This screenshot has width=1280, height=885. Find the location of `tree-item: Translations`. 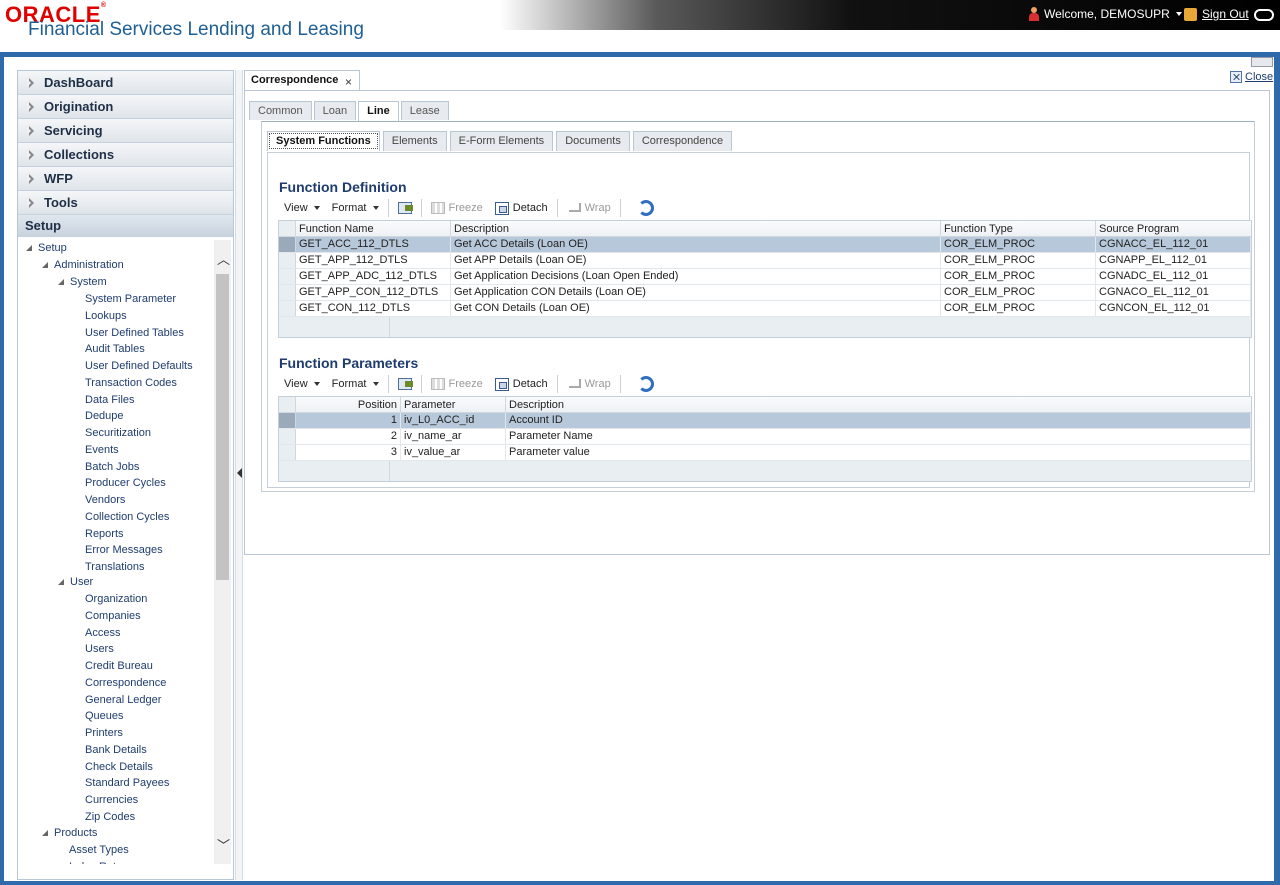

tree-item: Translations is located at coordinates (115, 567).